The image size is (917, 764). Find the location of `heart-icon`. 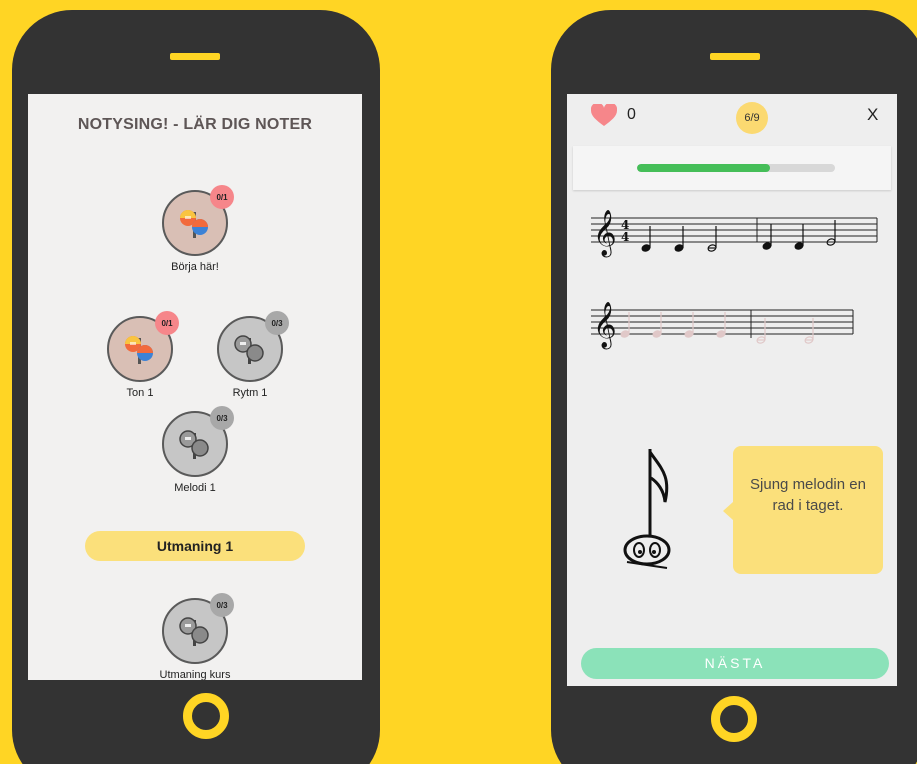

heart-icon is located at coordinates (604, 115).